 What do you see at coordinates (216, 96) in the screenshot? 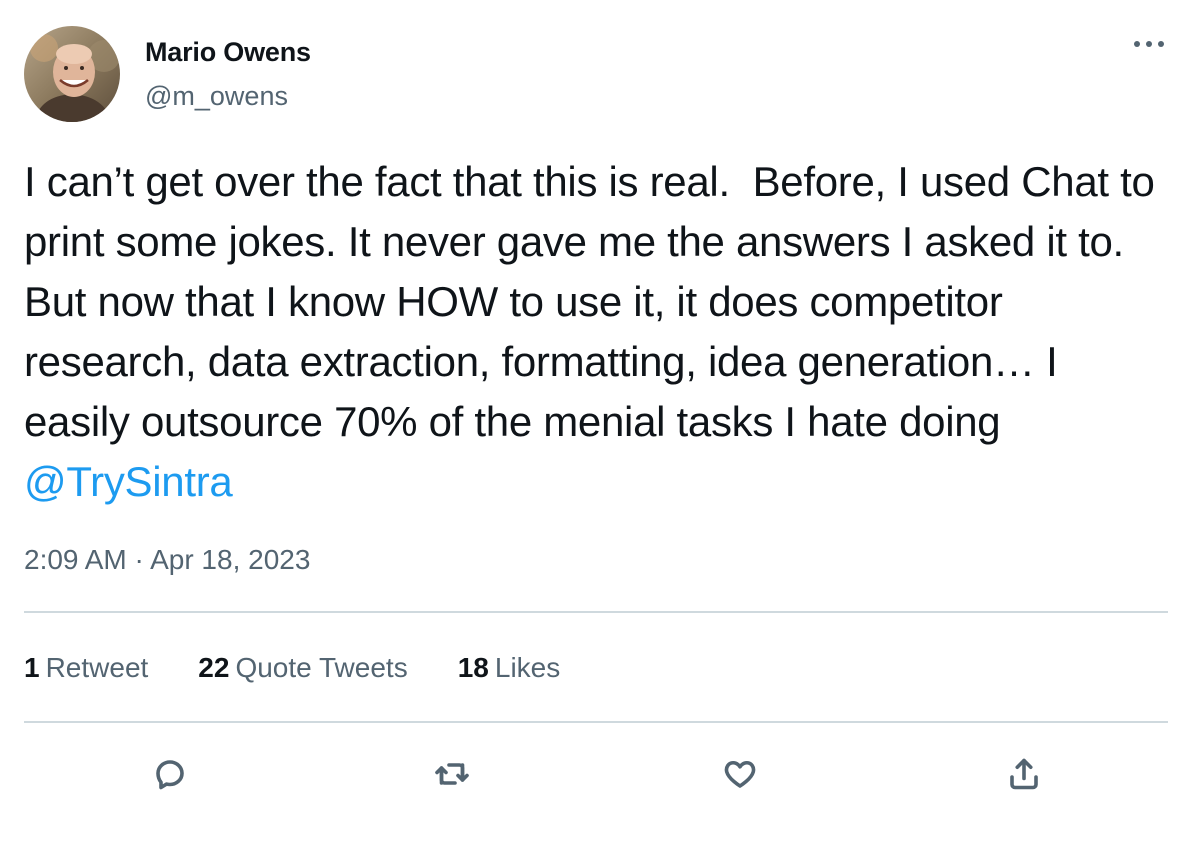
I see `author-handle: @m_owens` at bounding box center [216, 96].